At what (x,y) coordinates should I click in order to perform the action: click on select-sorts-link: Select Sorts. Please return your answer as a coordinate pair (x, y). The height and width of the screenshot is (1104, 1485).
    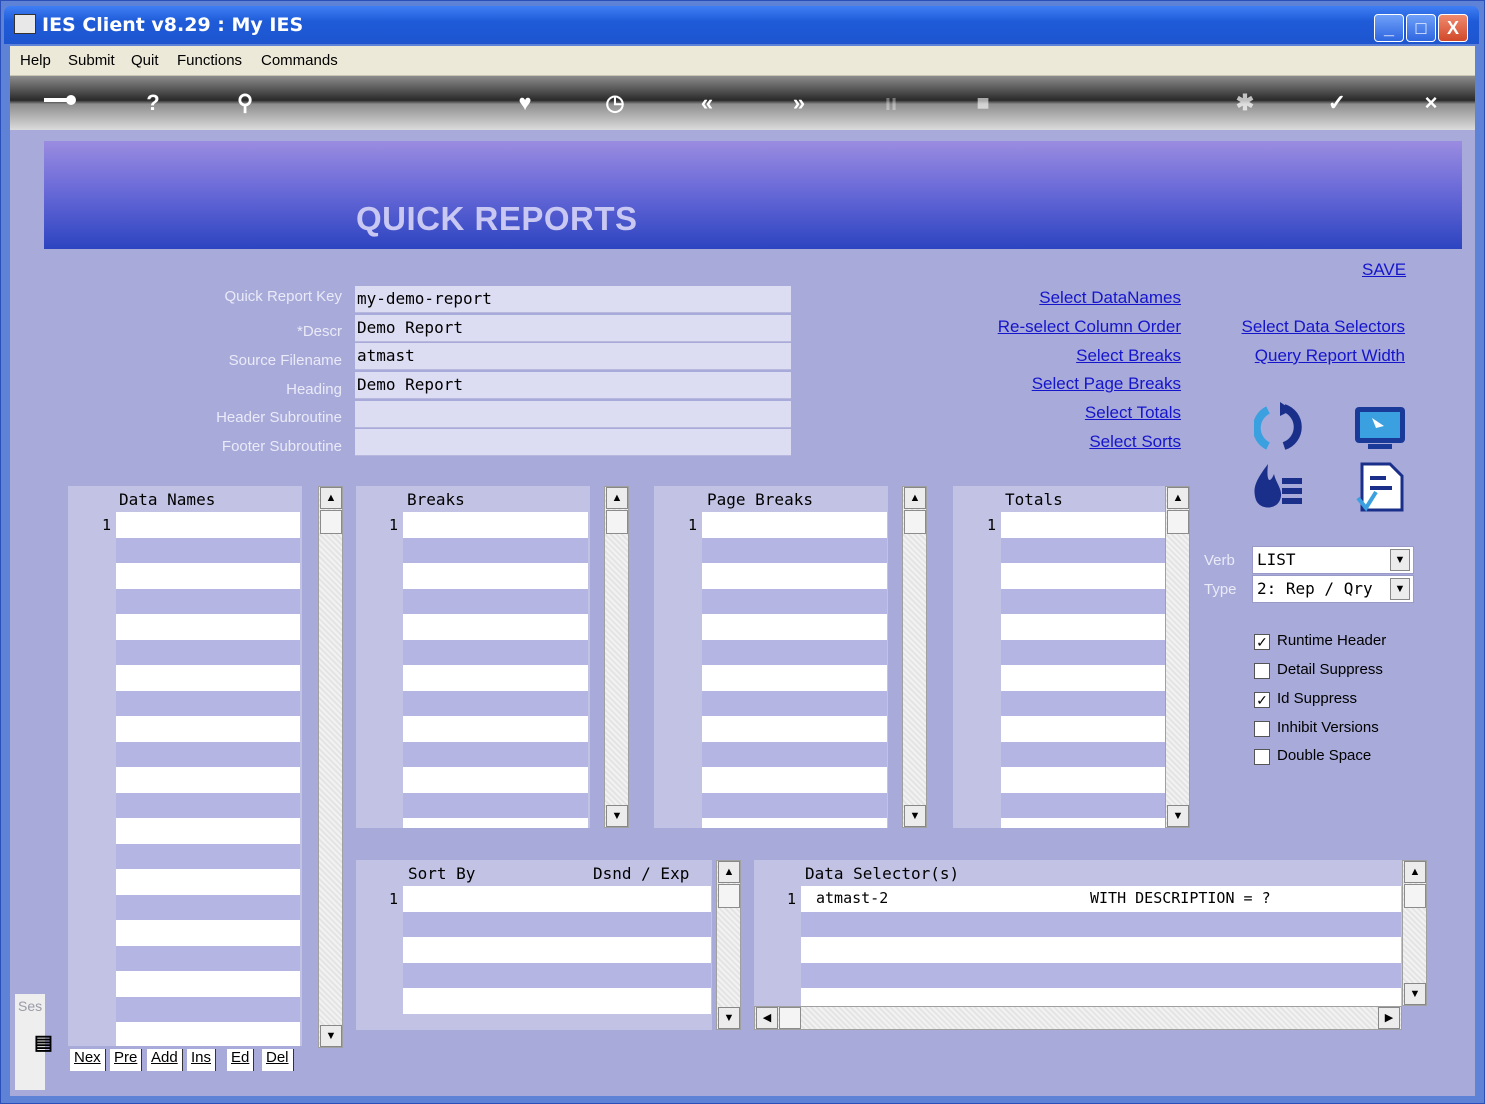
    Looking at the image, I should click on (1135, 442).